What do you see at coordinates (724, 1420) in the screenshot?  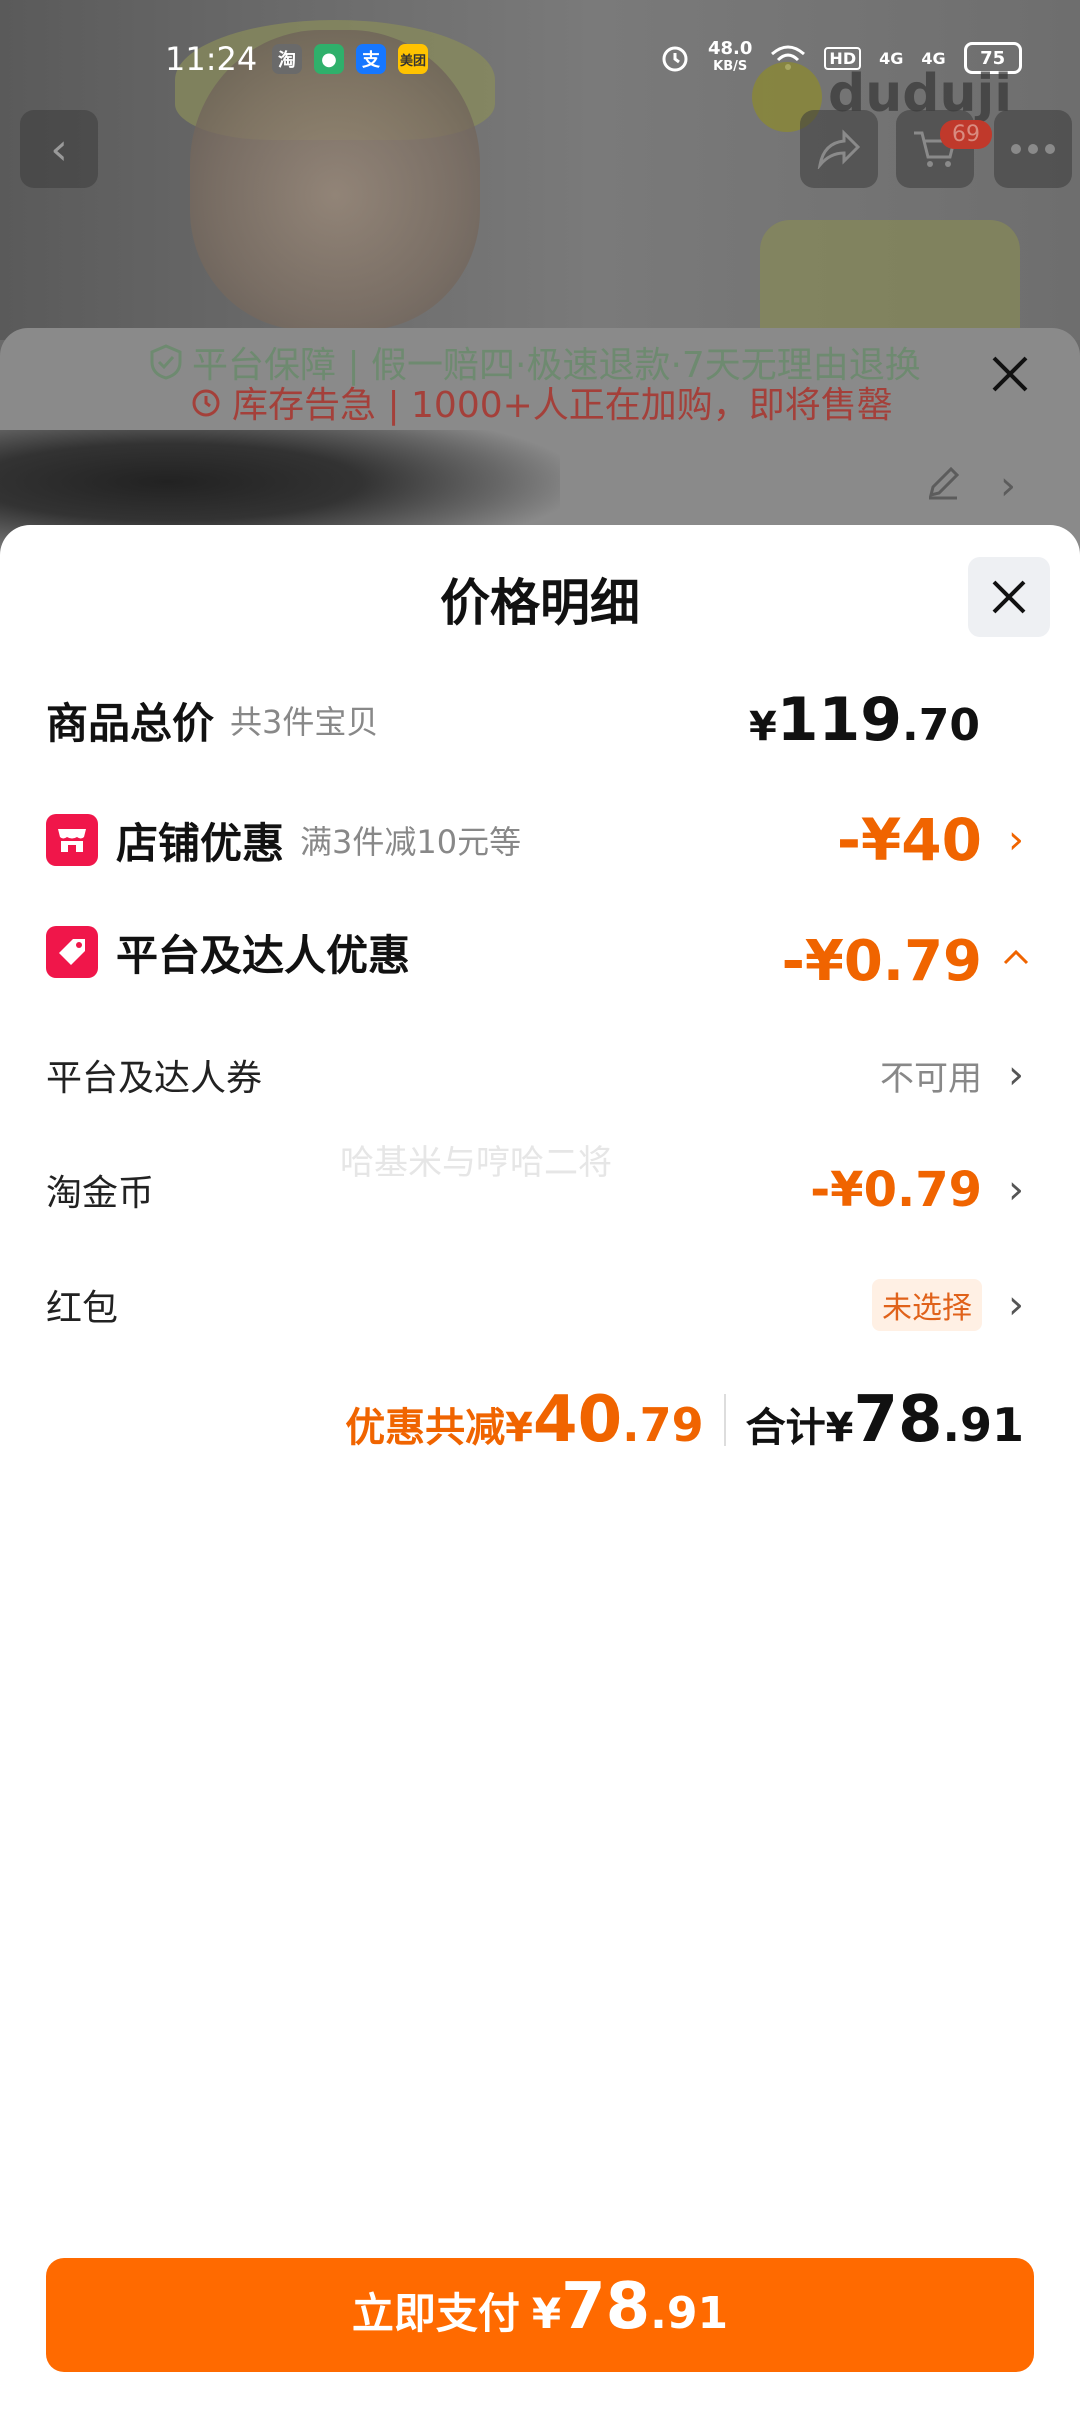 I see `divider` at bounding box center [724, 1420].